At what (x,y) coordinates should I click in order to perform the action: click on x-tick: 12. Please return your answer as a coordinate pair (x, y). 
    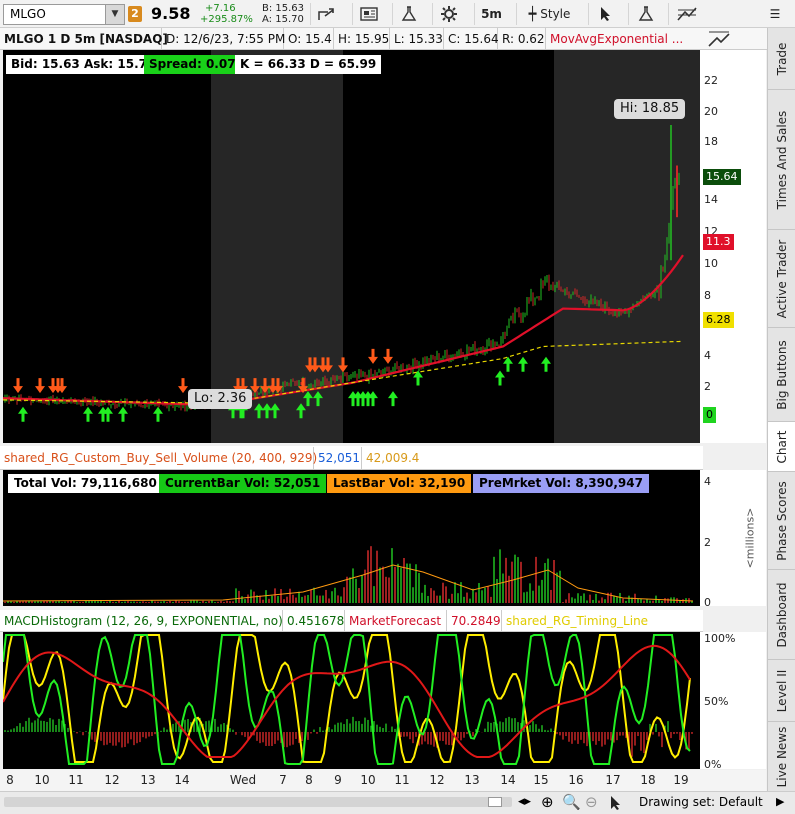
    Looking at the image, I should click on (111, 780).